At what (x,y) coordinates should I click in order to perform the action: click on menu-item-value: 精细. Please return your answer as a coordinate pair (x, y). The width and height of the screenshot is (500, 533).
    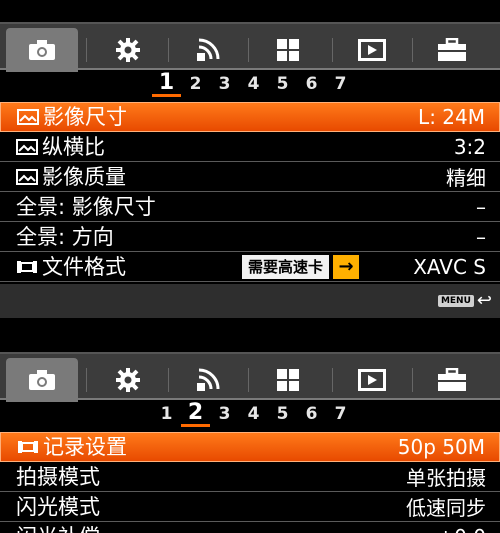
    Looking at the image, I should click on (466, 178).